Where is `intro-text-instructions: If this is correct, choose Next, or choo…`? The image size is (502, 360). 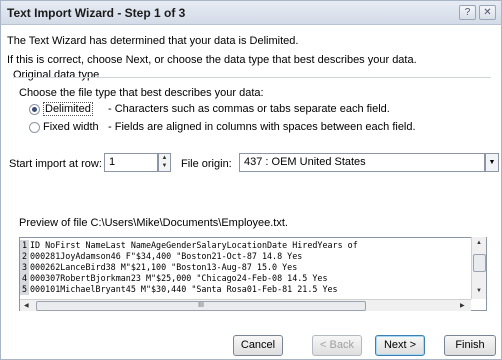
intro-text-instructions: If this is correct, choose Next, or choo… is located at coordinates (212, 60).